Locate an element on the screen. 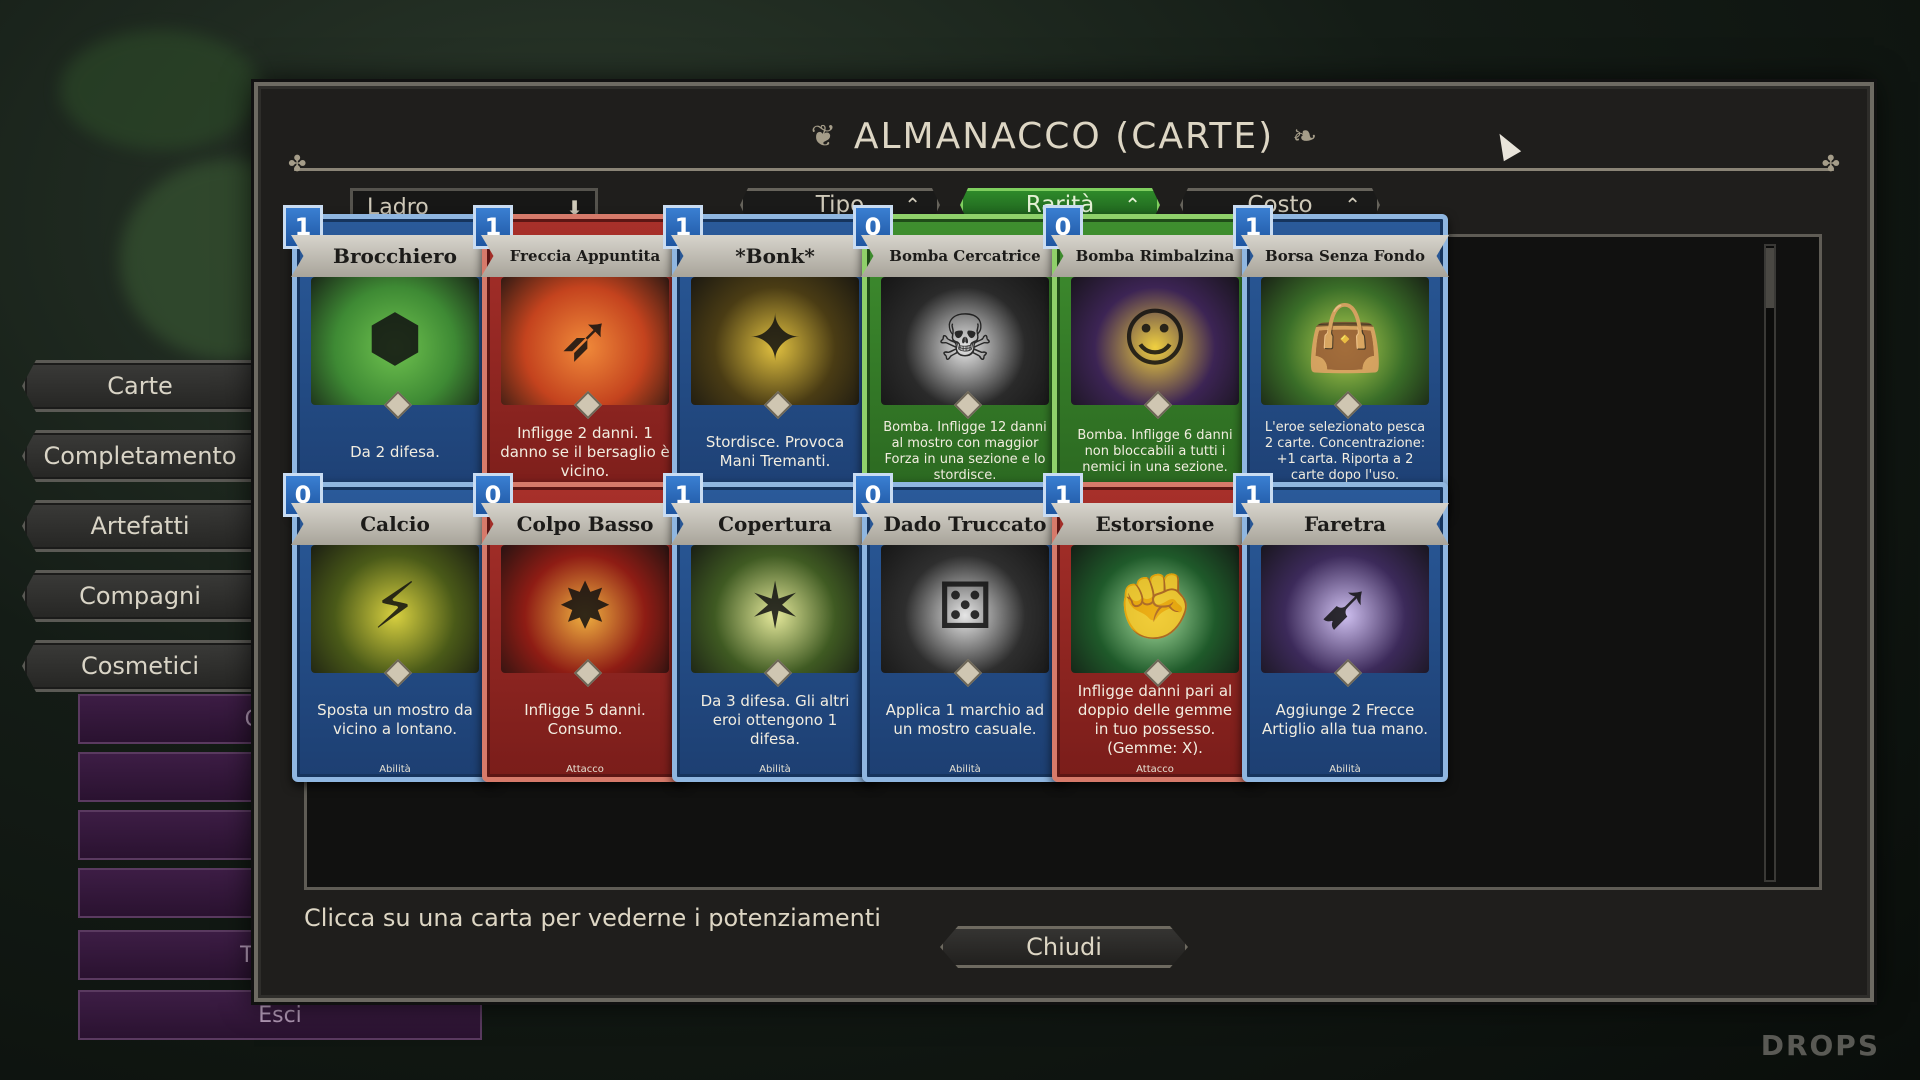  cover-icon-glyph: ✶ is located at coordinates (775, 607).